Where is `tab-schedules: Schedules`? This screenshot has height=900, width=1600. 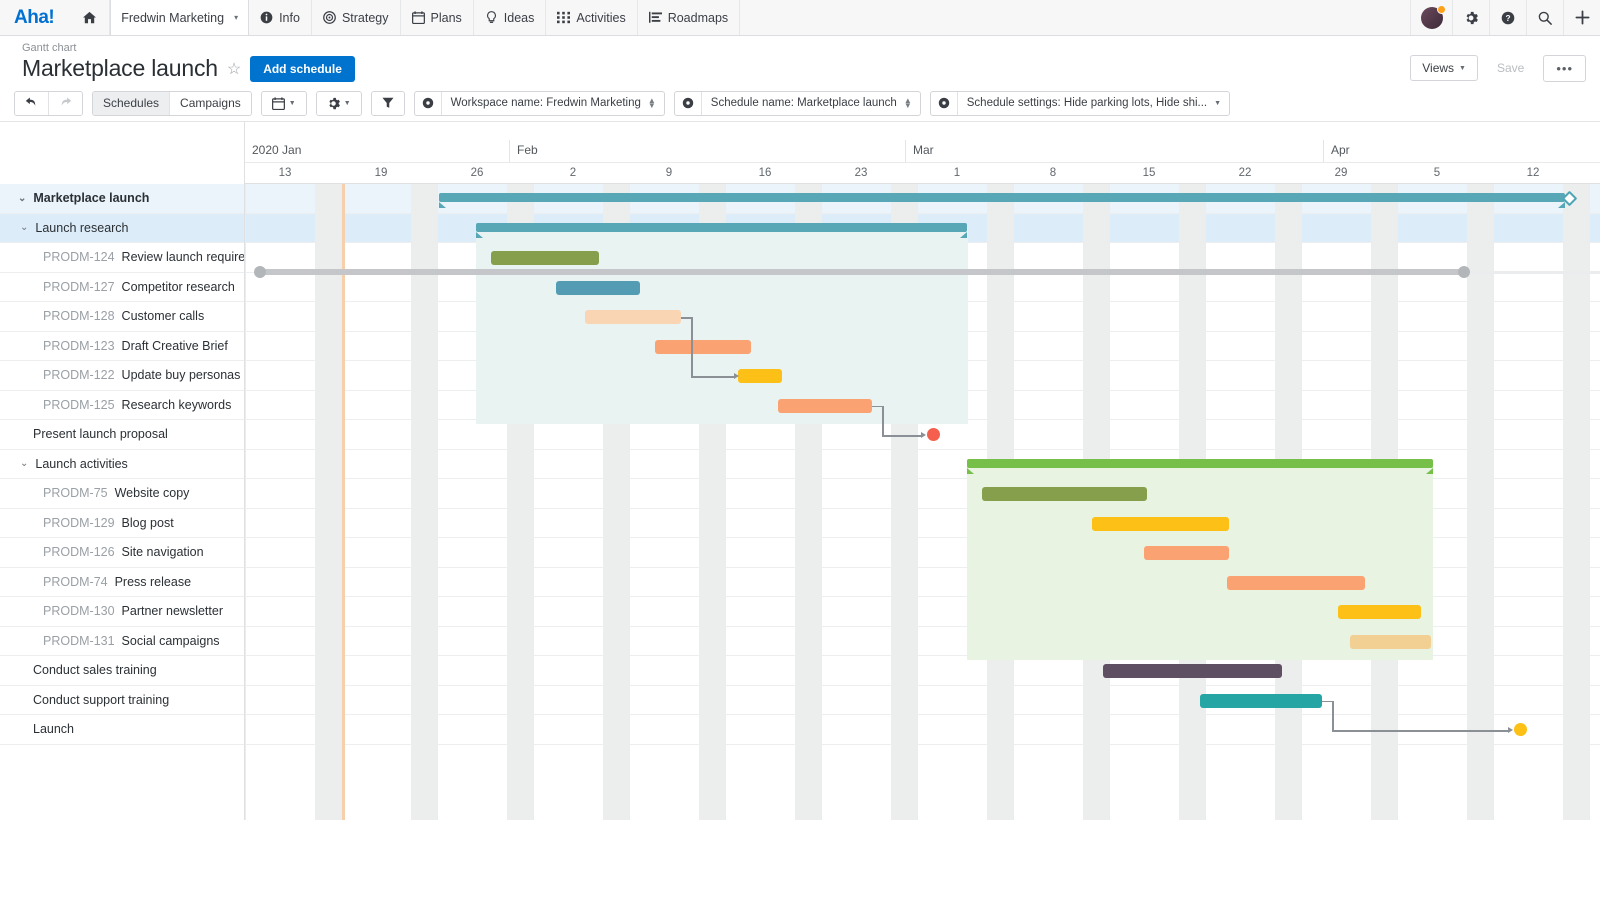 tab-schedules: Schedules is located at coordinates (132, 103).